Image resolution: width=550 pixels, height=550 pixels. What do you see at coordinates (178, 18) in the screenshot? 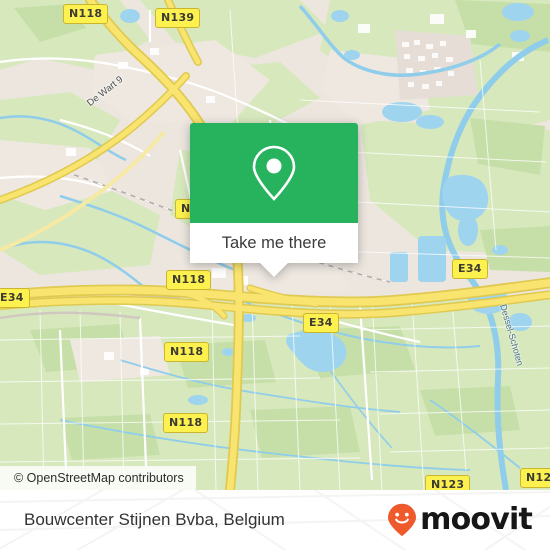
I see `road-shield: N139` at bounding box center [178, 18].